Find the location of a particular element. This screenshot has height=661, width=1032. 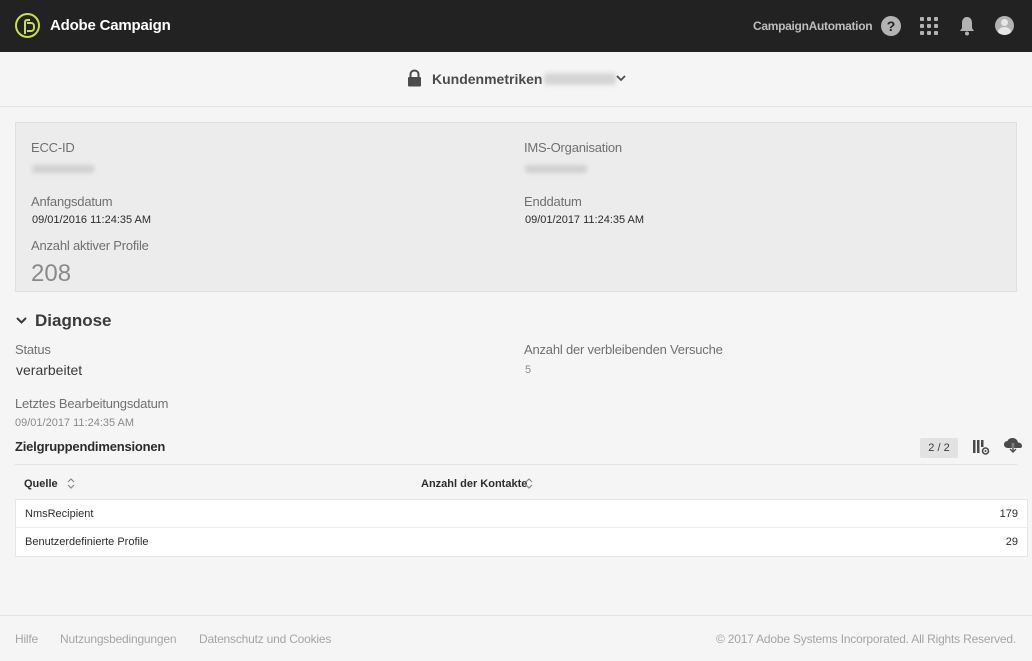

lock-icon is located at coordinates (414, 78).